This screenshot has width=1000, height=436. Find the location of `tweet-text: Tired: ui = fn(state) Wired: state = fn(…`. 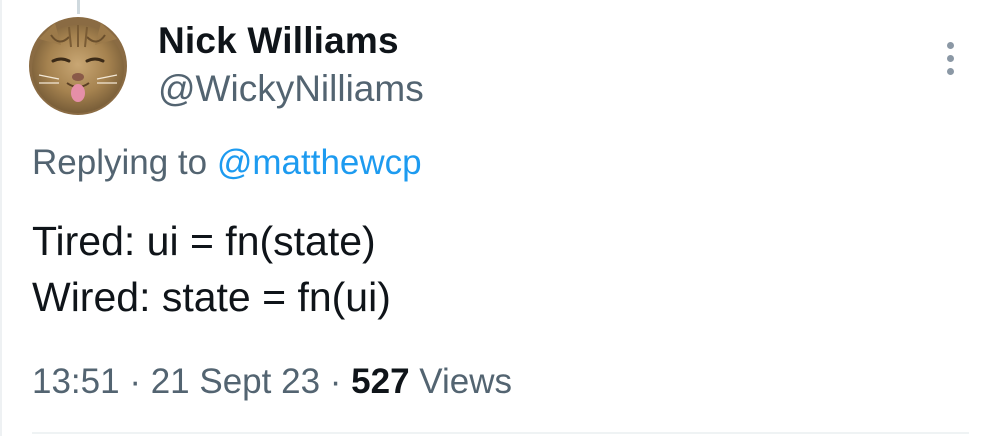

tweet-text: Tired: ui = fn(state) Wired: state = fn(… is located at coordinates (211, 269).